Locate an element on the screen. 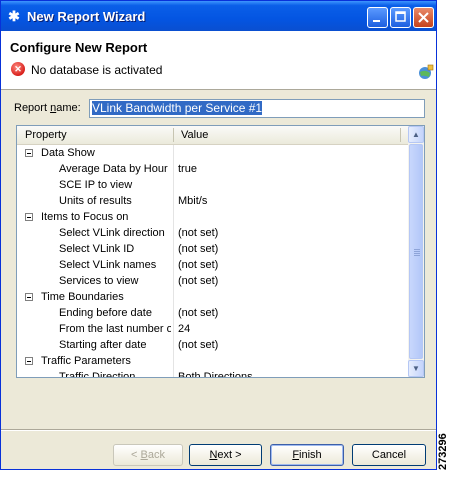  category-row: Items to Focus on is located at coordinates (212, 217).